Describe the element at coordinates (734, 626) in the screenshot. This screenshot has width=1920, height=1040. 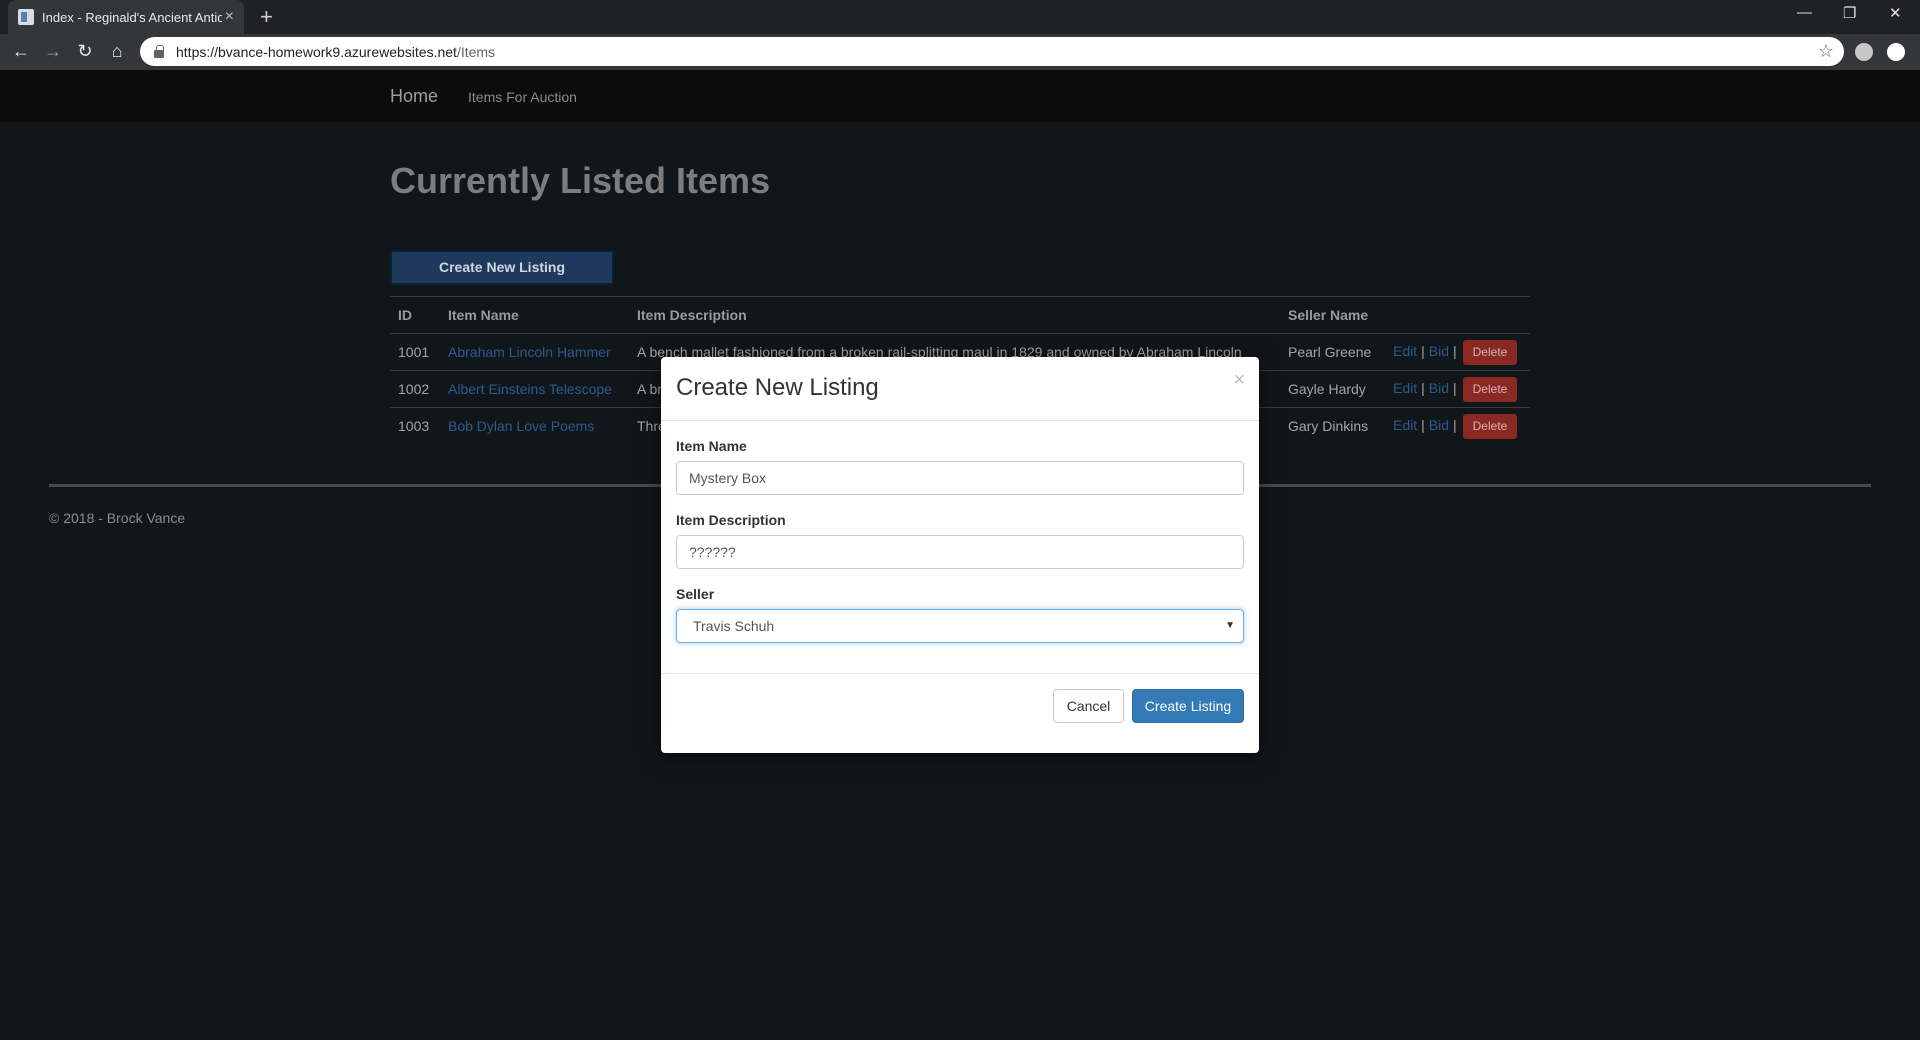
I see `seller-selected-value: Travis Schuh` at that location.